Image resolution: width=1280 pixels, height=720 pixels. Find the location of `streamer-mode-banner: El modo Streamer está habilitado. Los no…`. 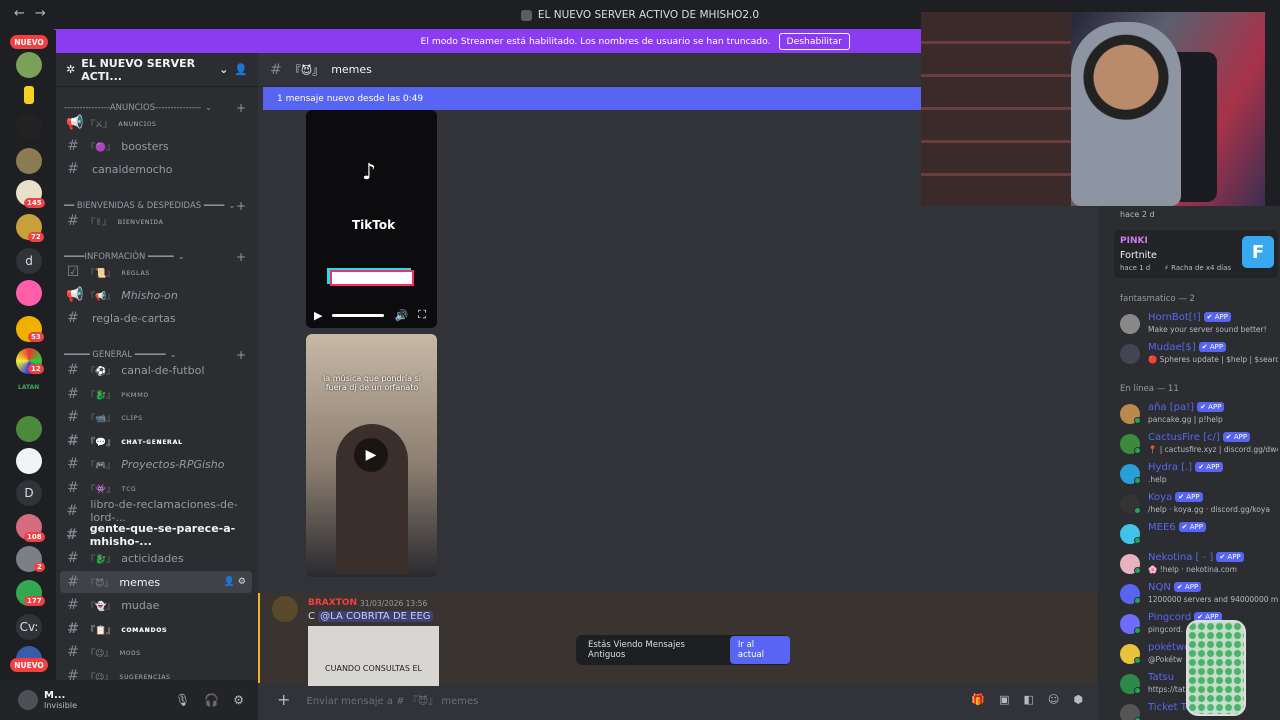

streamer-mode-banner: El modo Streamer está habilitado. Los no… is located at coordinates (489, 41).